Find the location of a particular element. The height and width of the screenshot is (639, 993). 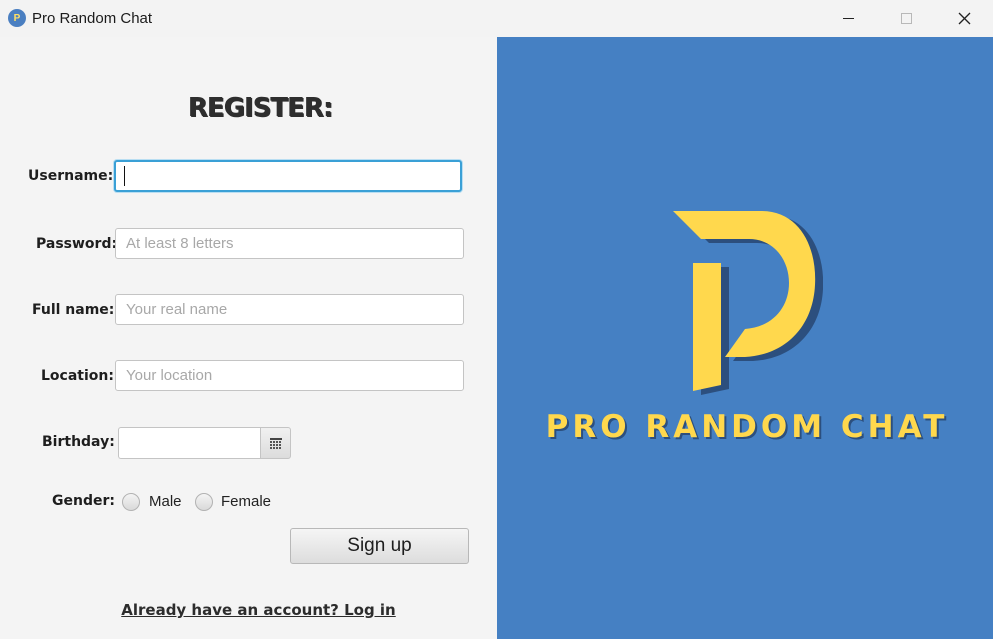

minimize-button is located at coordinates (848, 18).